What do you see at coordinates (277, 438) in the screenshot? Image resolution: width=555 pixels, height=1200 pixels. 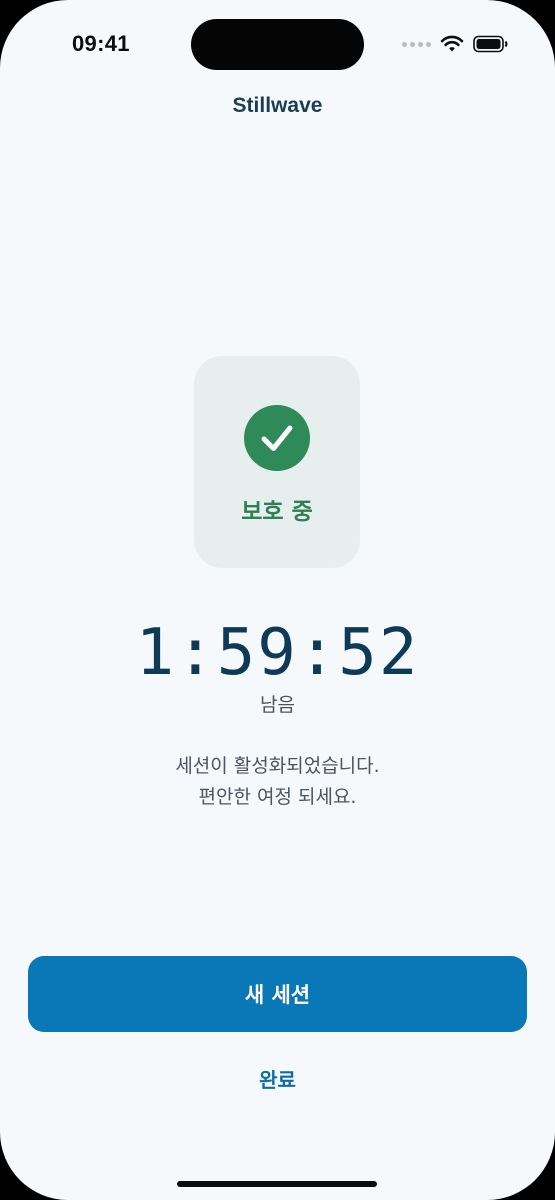 I see `checkmark-icon` at bounding box center [277, 438].